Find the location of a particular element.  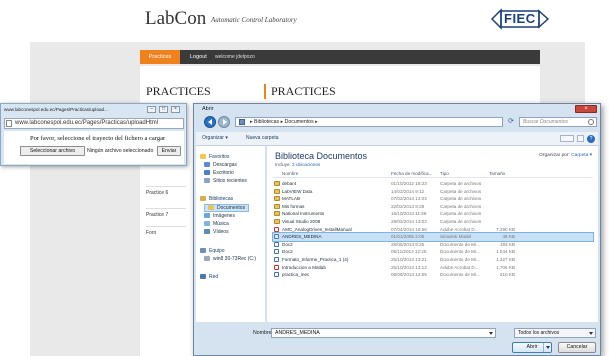

word-document-icon is located at coordinates (276, 244).